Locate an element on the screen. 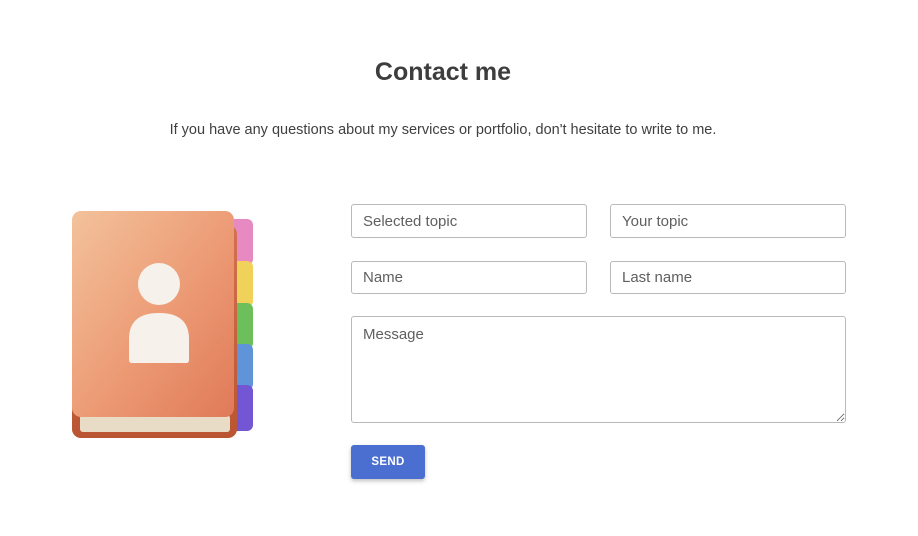 The height and width of the screenshot is (536, 918). last-name-field is located at coordinates (728, 277).